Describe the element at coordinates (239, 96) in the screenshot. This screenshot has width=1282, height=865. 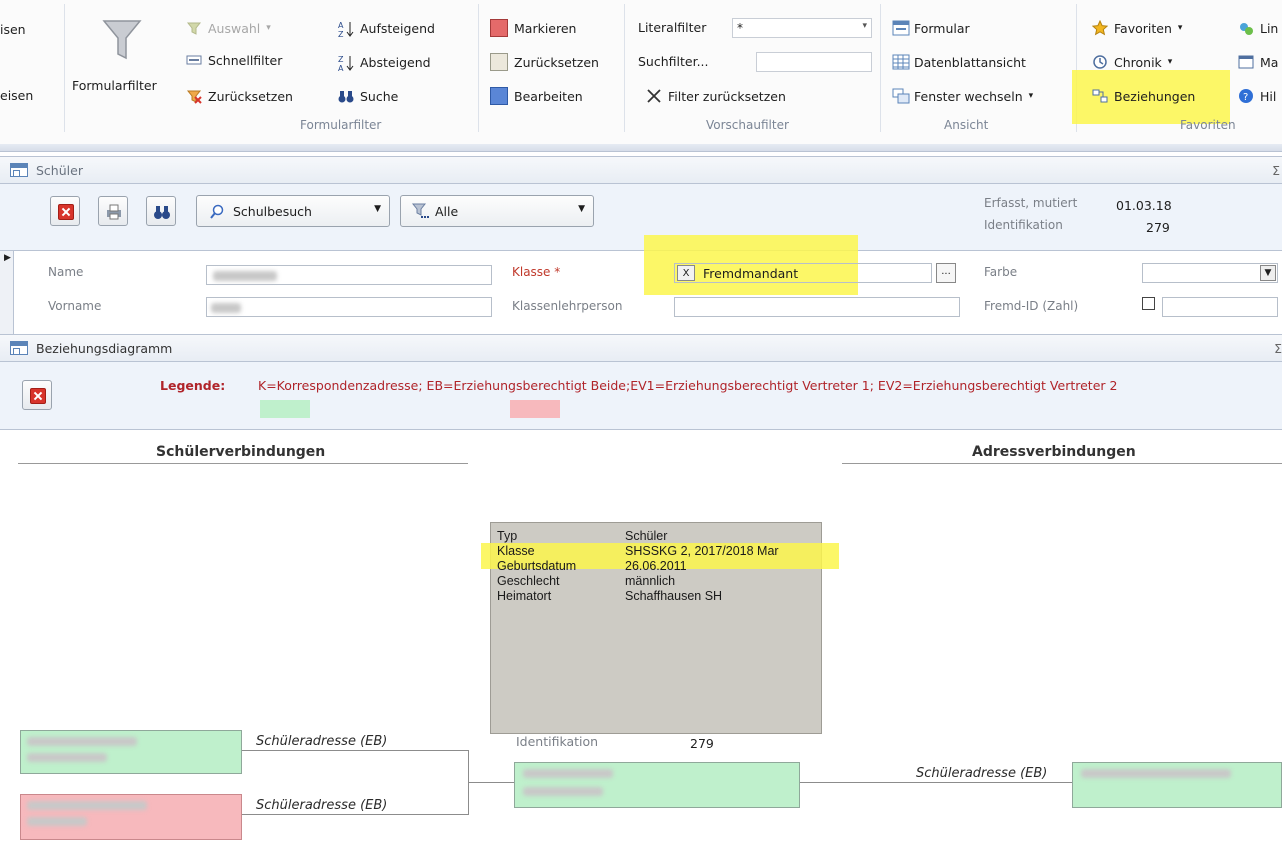
I see `zuruecksetzen-filter-button: Zurücksetzen` at that location.